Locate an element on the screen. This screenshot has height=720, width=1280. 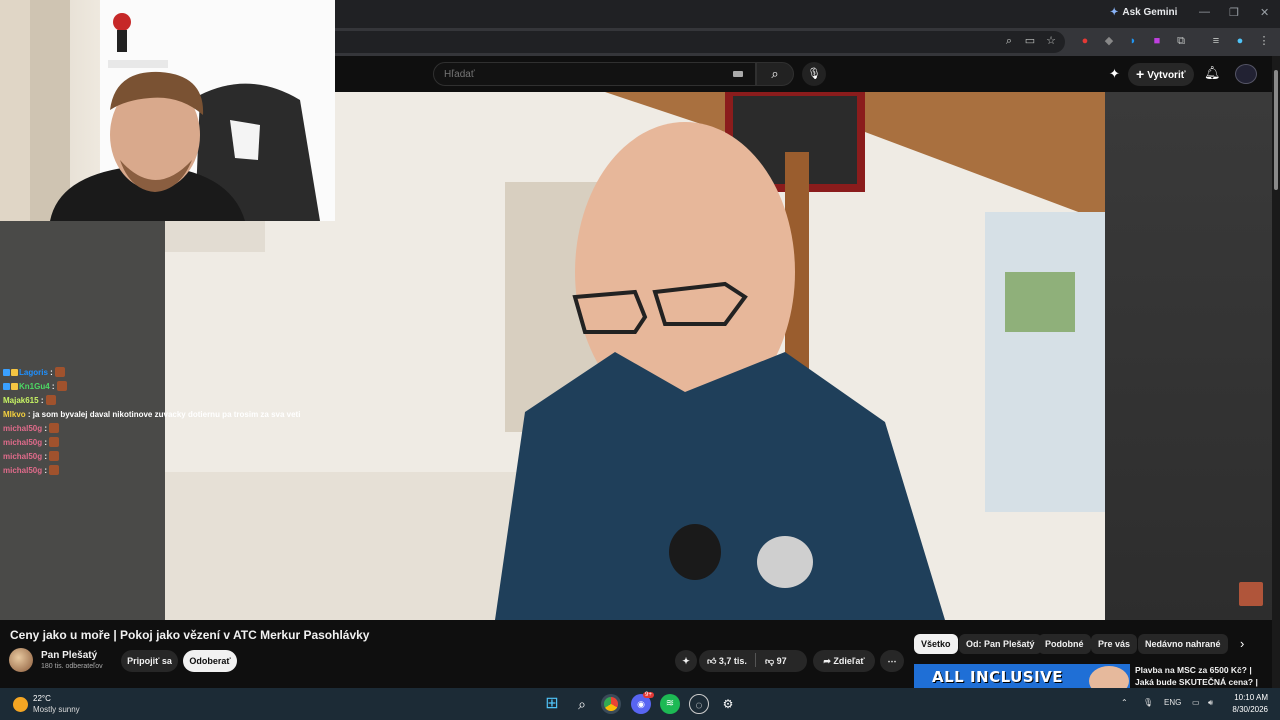
chrome-taskbar-icon is located at coordinates (611, 704).